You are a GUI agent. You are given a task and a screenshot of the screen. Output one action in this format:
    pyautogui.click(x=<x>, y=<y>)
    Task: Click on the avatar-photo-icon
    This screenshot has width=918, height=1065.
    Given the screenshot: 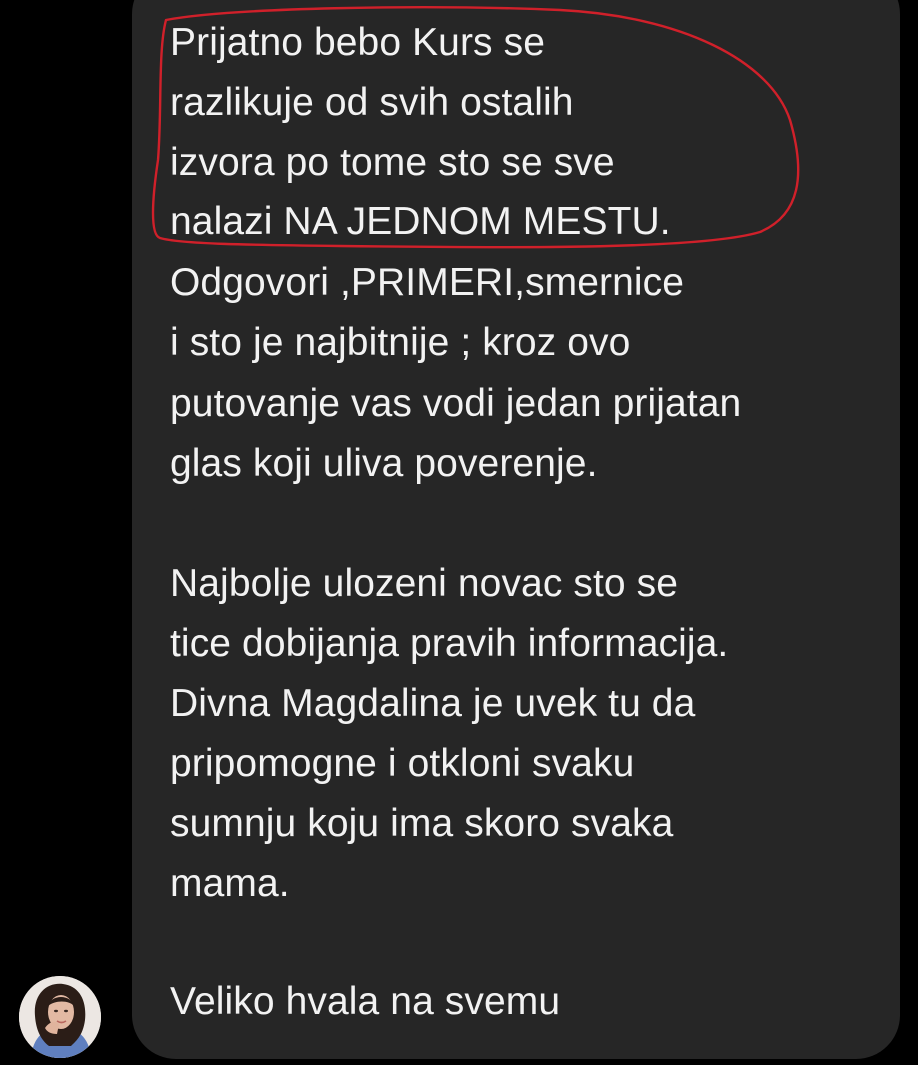 What is the action you would take?
    pyautogui.click(x=60, y=1017)
    